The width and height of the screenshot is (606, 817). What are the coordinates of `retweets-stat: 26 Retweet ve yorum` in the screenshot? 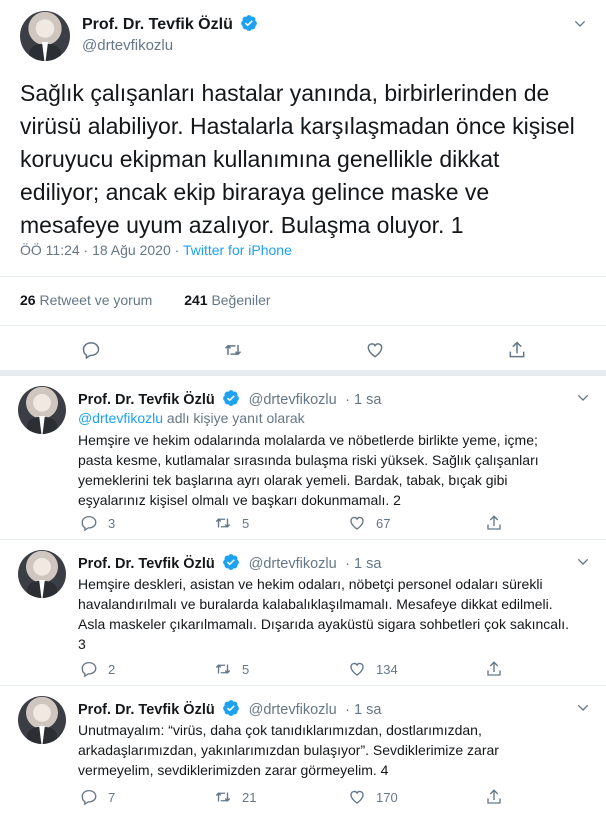 It's located at (86, 300).